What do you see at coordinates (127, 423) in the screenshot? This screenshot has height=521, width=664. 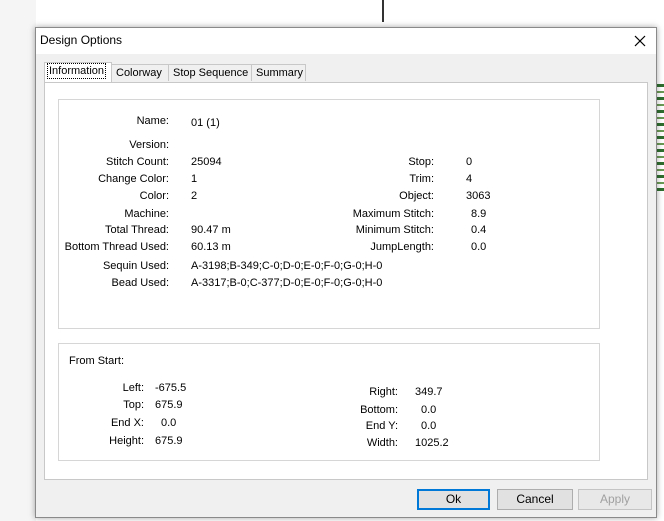 I see `end-x-label: End X:` at bounding box center [127, 423].